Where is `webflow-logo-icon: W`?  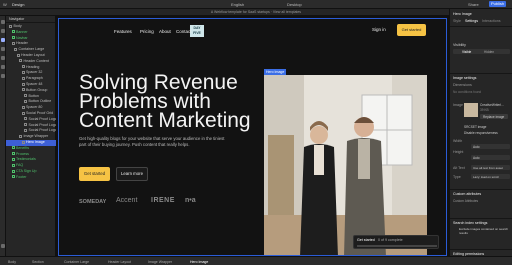 webflow-logo-icon: W is located at coordinates (5, 4).